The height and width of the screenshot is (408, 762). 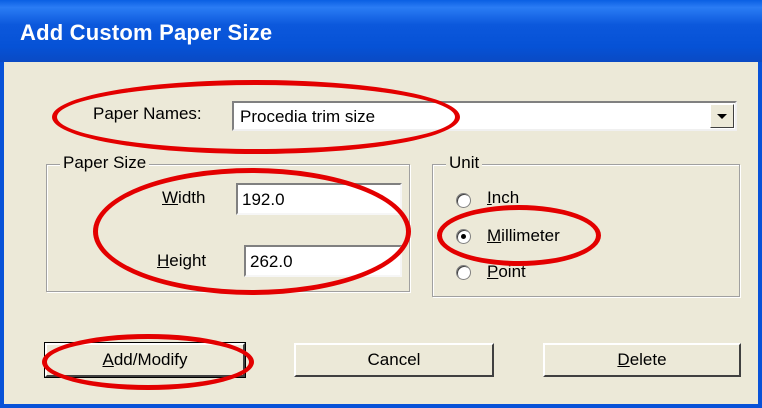 What do you see at coordinates (463, 200) in the screenshot?
I see `unit-inch-radio` at bounding box center [463, 200].